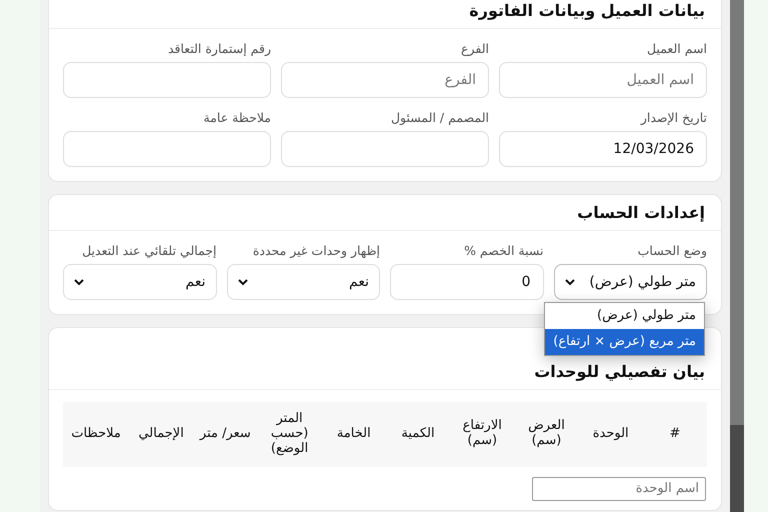 The height and width of the screenshot is (512, 768). What do you see at coordinates (316, 250) in the screenshot?
I see `field-label: إظهار وحدات غير محددة` at bounding box center [316, 250].